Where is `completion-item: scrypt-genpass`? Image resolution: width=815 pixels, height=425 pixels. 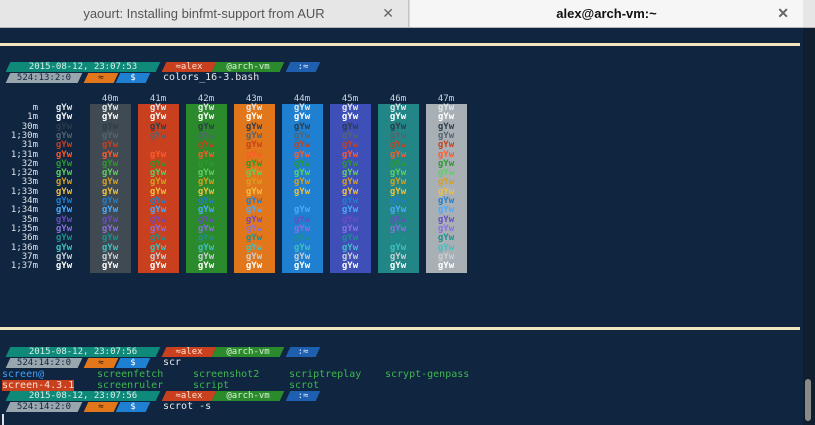 completion-item: scrypt-genpass is located at coordinates (427, 374).